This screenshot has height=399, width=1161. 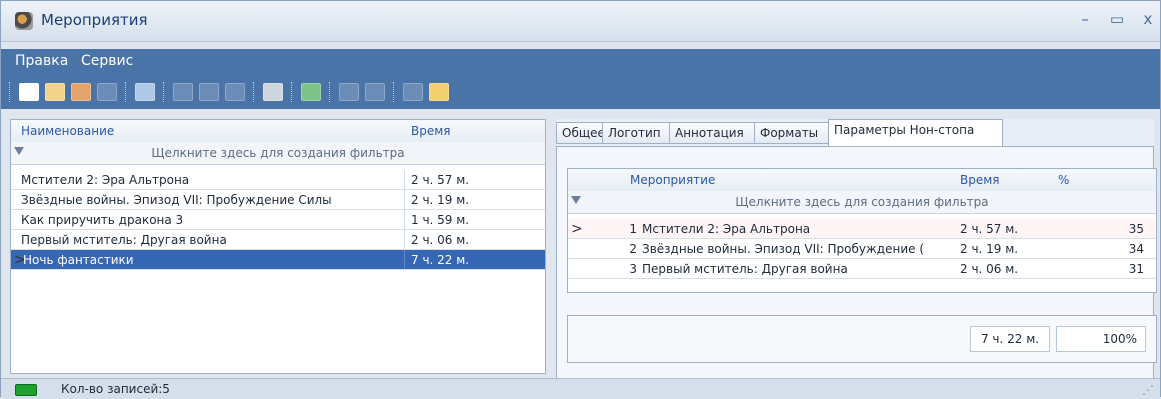 What do you see at coordinates (78, 260) in the screenshot?
I see `row-name: Ночь фантастики` at bounding box center [78, 260].